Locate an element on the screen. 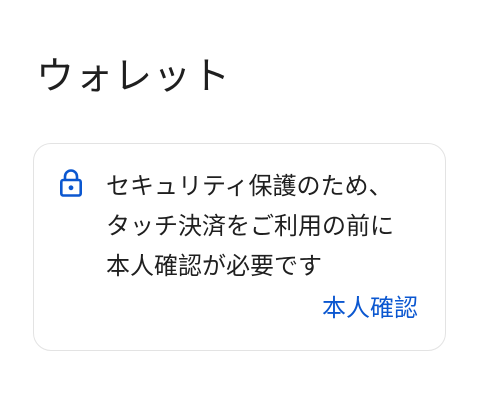 The height and width of the screenshot is (408, 480). page-title: ウォレット is located at coordinates (134, 76).